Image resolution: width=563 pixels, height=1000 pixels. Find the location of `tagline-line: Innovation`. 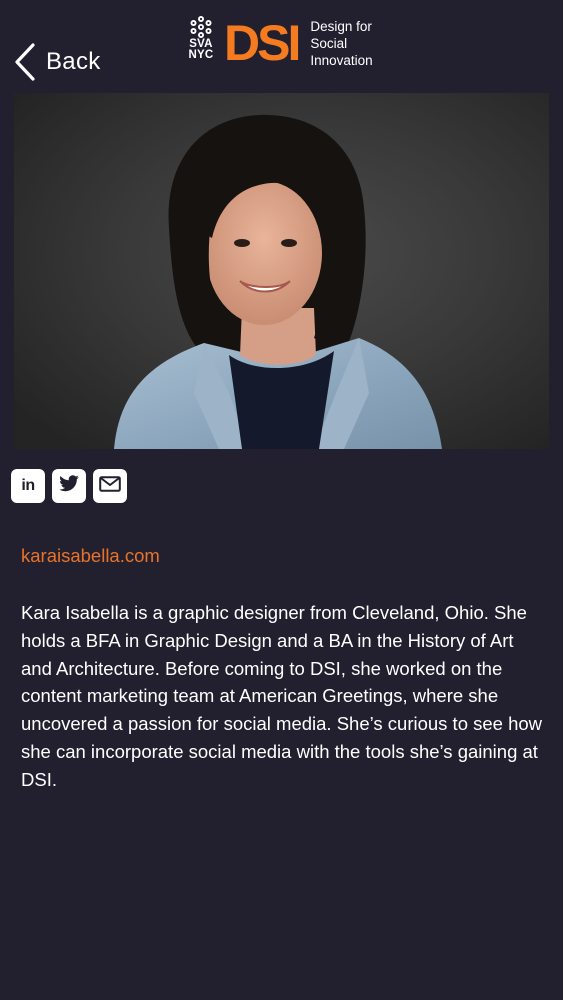

tagline-line: Innovation is located at coordinates (341, 60).